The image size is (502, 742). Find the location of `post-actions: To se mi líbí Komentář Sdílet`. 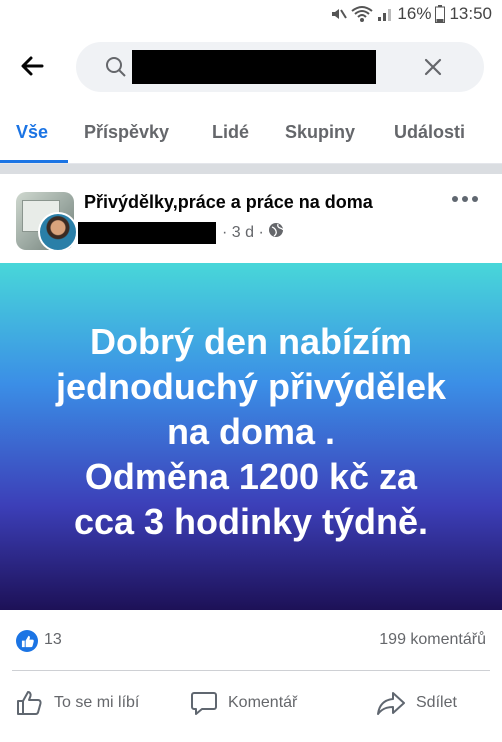

post-actions: To se mi líbí Komentář Sdílet is located at coordinates (251, 704).